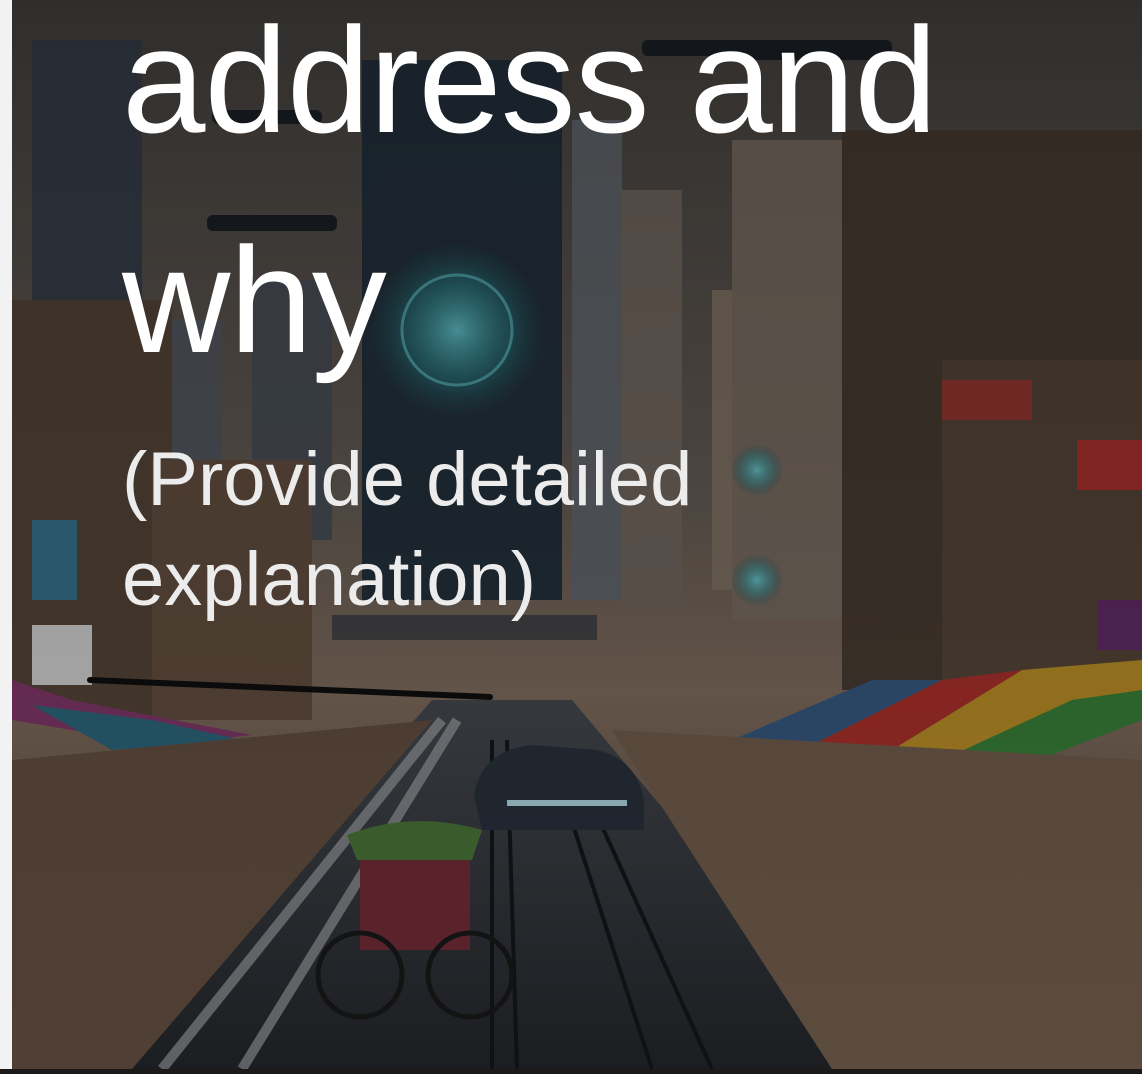  I want to click on slide-subtitle: (Provide detailed explanation), so click(407, 529).